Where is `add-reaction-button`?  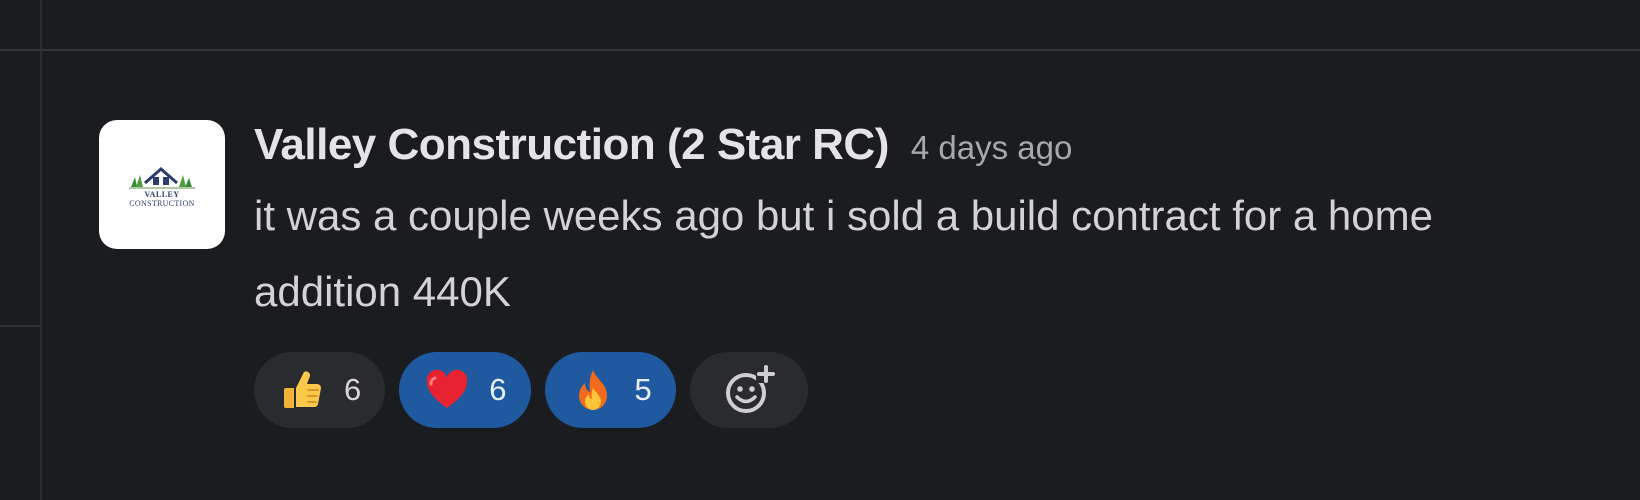 add-reaction-button is located at coordinates (748, 390).